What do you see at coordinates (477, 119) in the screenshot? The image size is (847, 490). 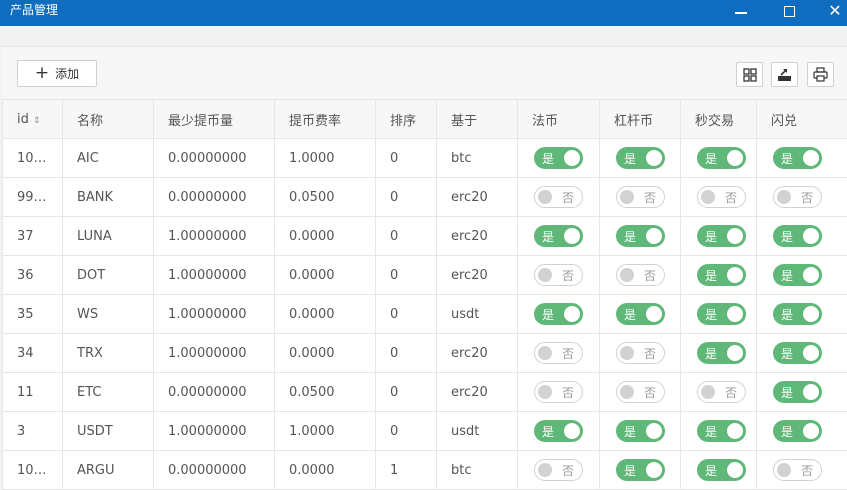 I see `col-header-base: 基于` at bounding box center [477, 119].